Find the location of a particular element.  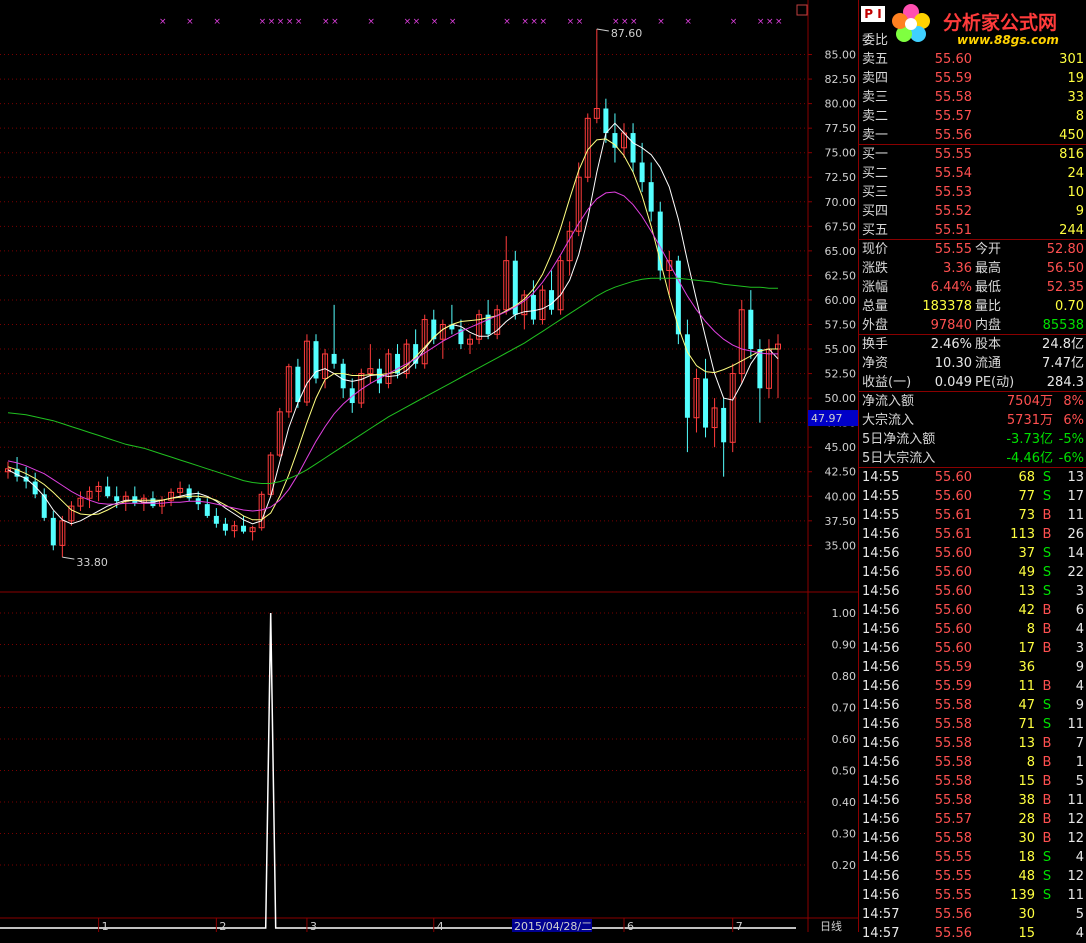

fund-flow-value: 7504万 is located at coordinates (1029, 401).